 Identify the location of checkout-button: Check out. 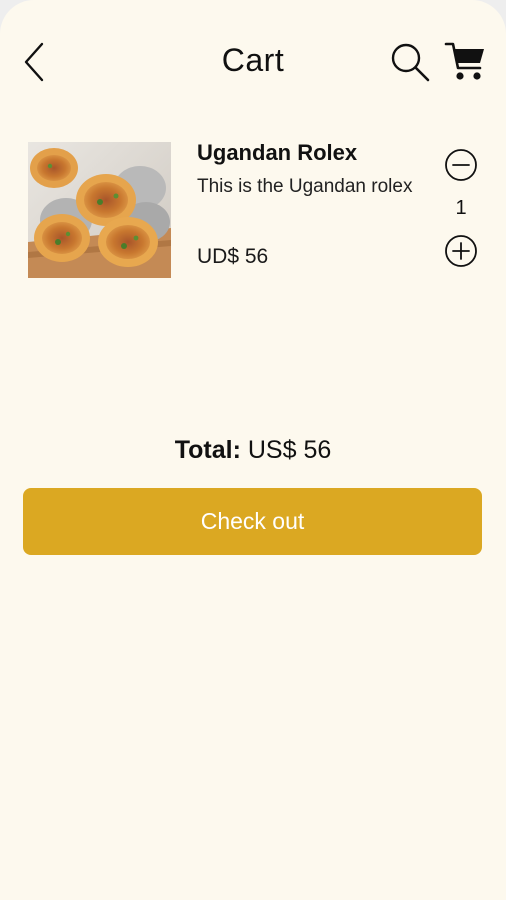
(252, 521).